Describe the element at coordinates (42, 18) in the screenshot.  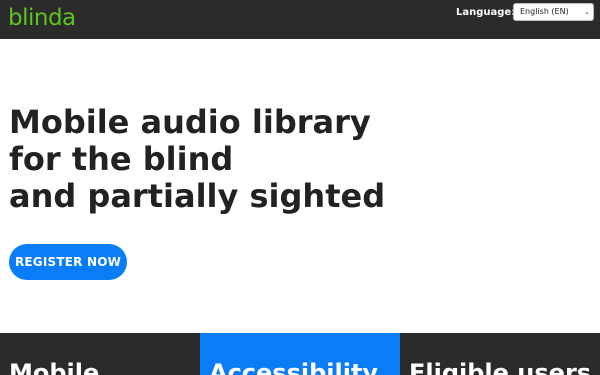
I see `blinda-logo: blinda` at that location.